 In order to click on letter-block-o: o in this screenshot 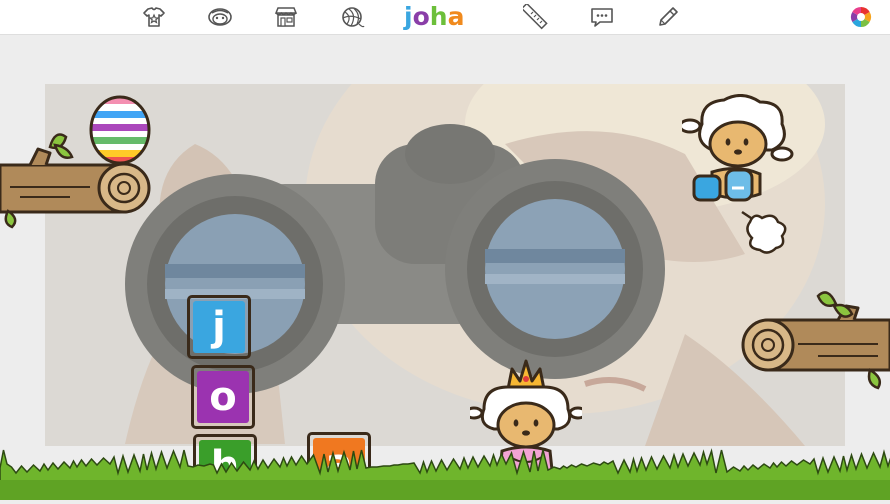, I will do `click(223, 397)`.